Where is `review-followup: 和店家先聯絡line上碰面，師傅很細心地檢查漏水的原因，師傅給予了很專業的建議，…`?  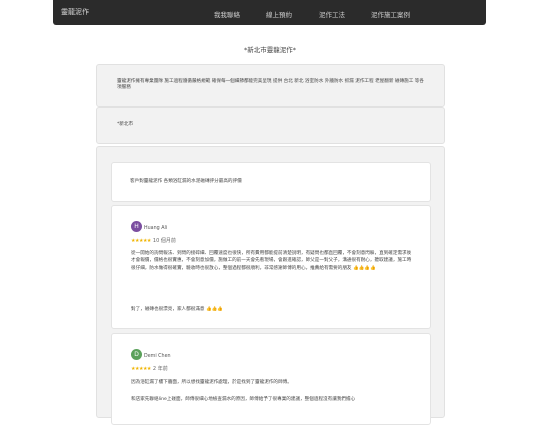 review-followup: 和店家先聯絡line上碰面，師傅很細心地檢查漏水的原因，師傅給予了很專業的建議，… is located at coordinates (243, 399).